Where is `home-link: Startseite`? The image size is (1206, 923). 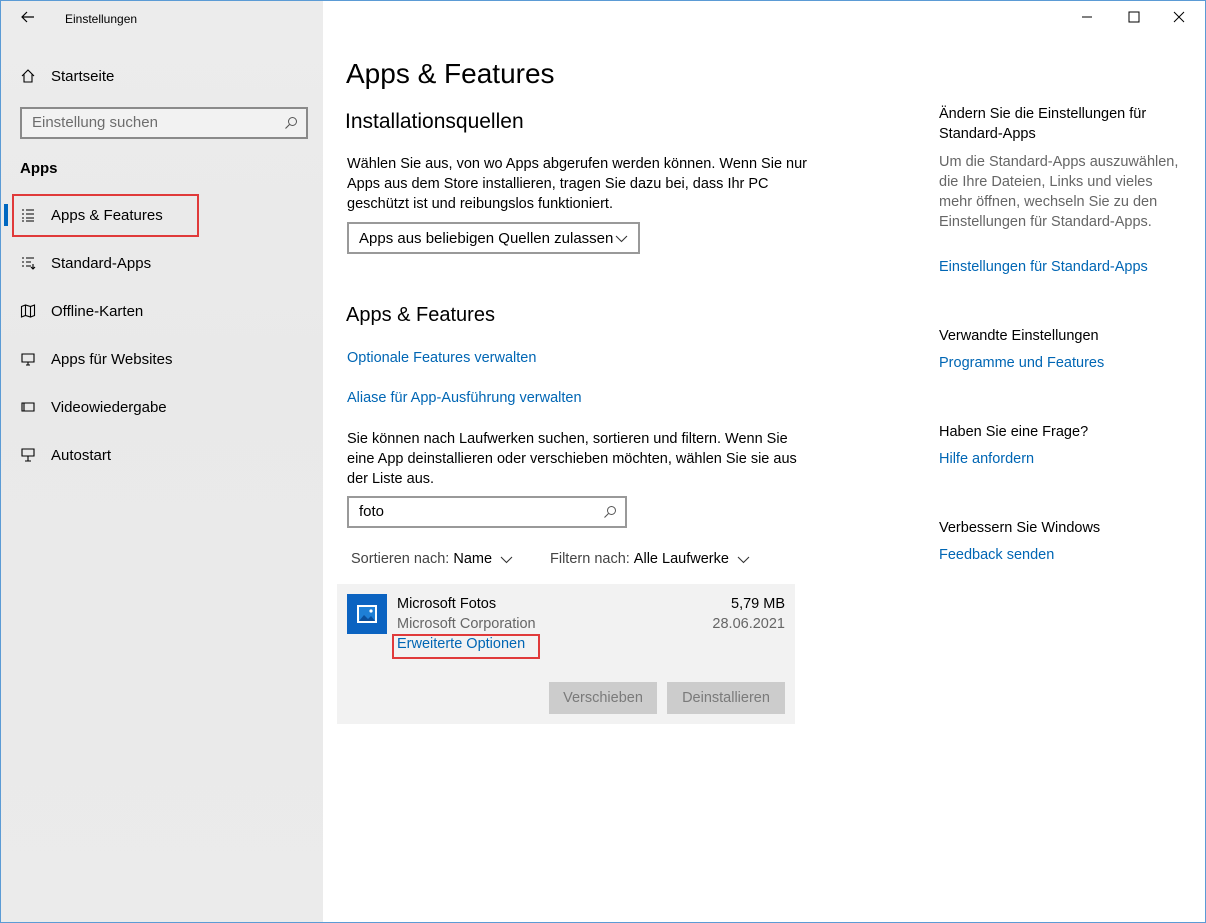 home-link: Startseite is located at coordinates (66, 76).